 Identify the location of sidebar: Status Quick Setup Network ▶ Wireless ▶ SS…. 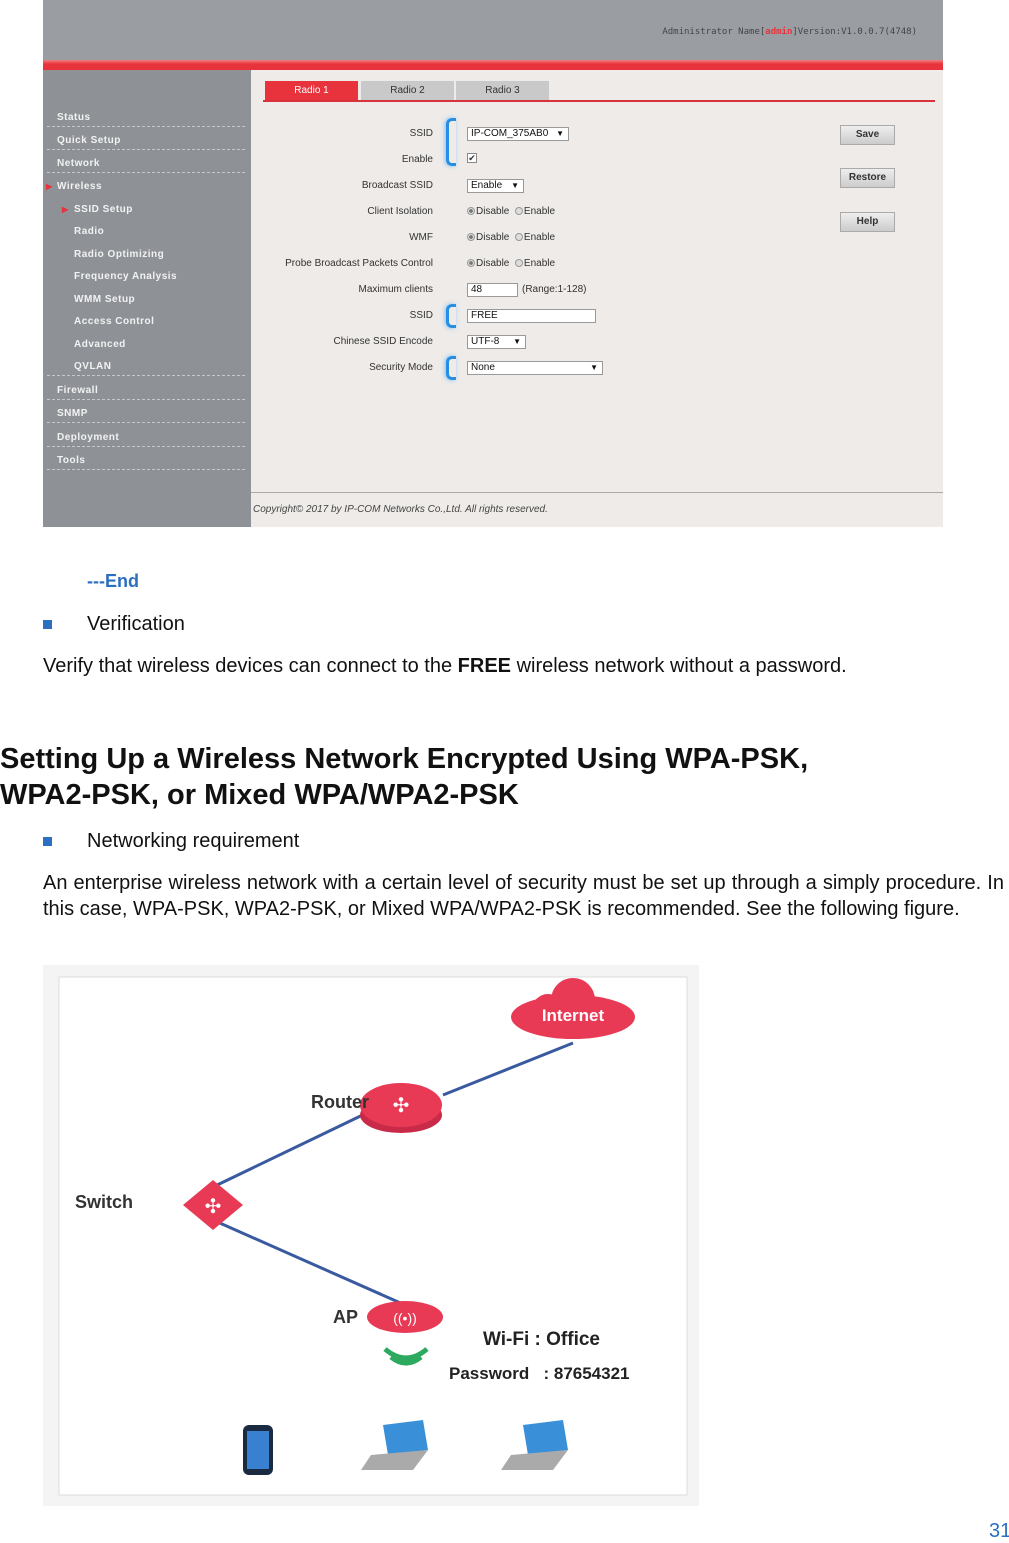
(147, 298).